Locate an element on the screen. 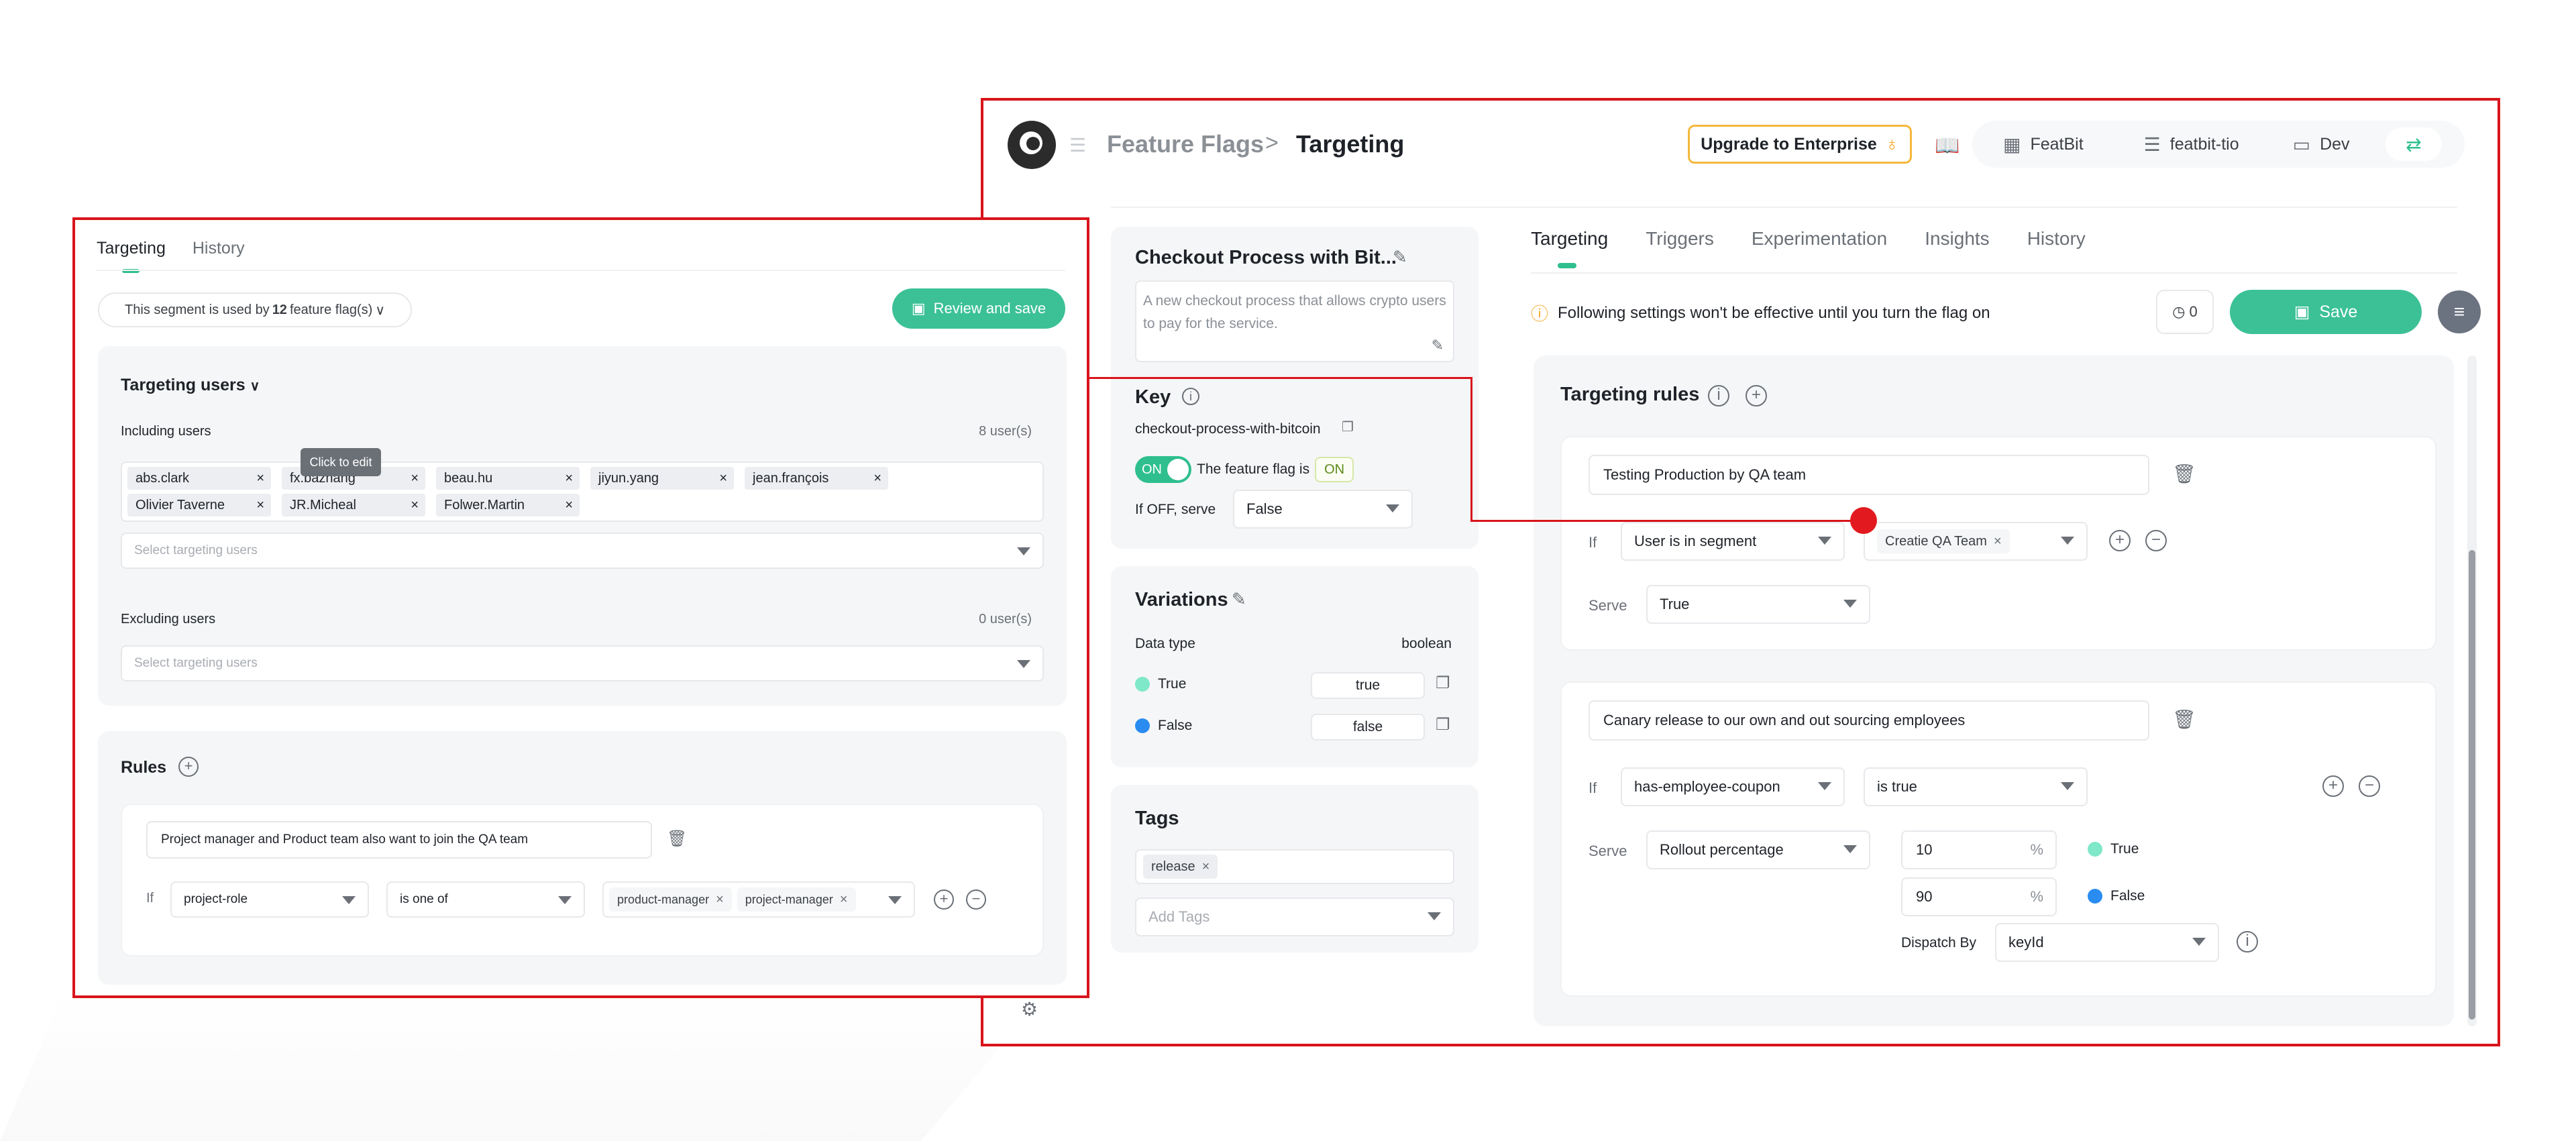  add-tags-select: Add Tags is located at coordinates (1294, 917).